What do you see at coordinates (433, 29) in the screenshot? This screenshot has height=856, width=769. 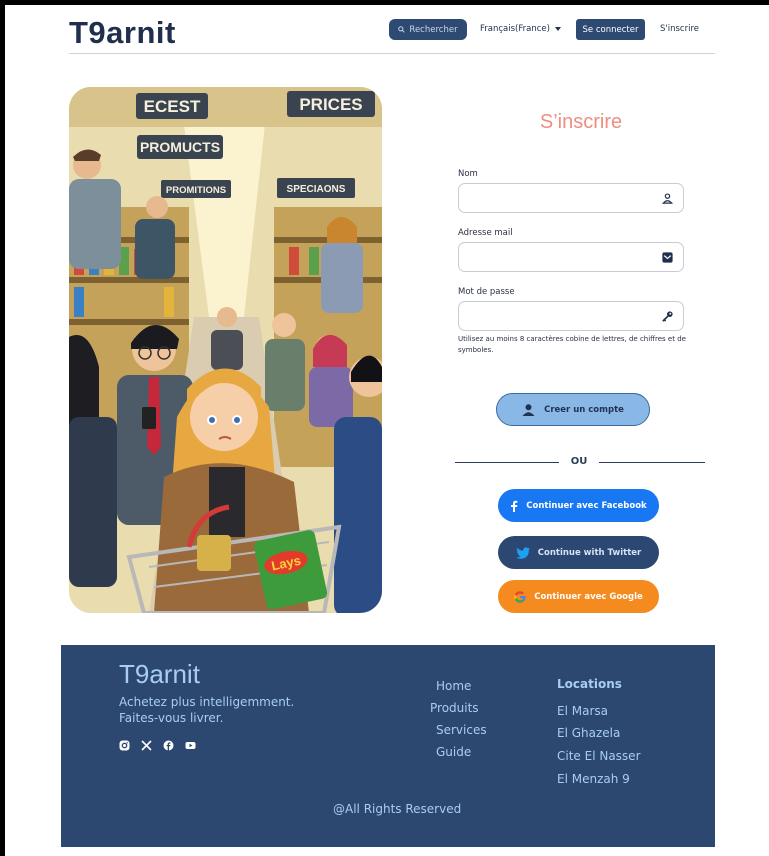 I see `search-button-label: Rechercher` at bounding box center [433, 29].